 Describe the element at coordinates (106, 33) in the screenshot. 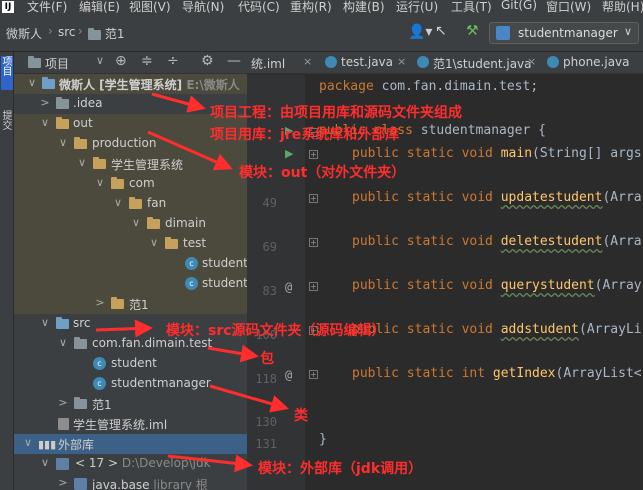

I see `breadcrumb-package: 范1` at that location.